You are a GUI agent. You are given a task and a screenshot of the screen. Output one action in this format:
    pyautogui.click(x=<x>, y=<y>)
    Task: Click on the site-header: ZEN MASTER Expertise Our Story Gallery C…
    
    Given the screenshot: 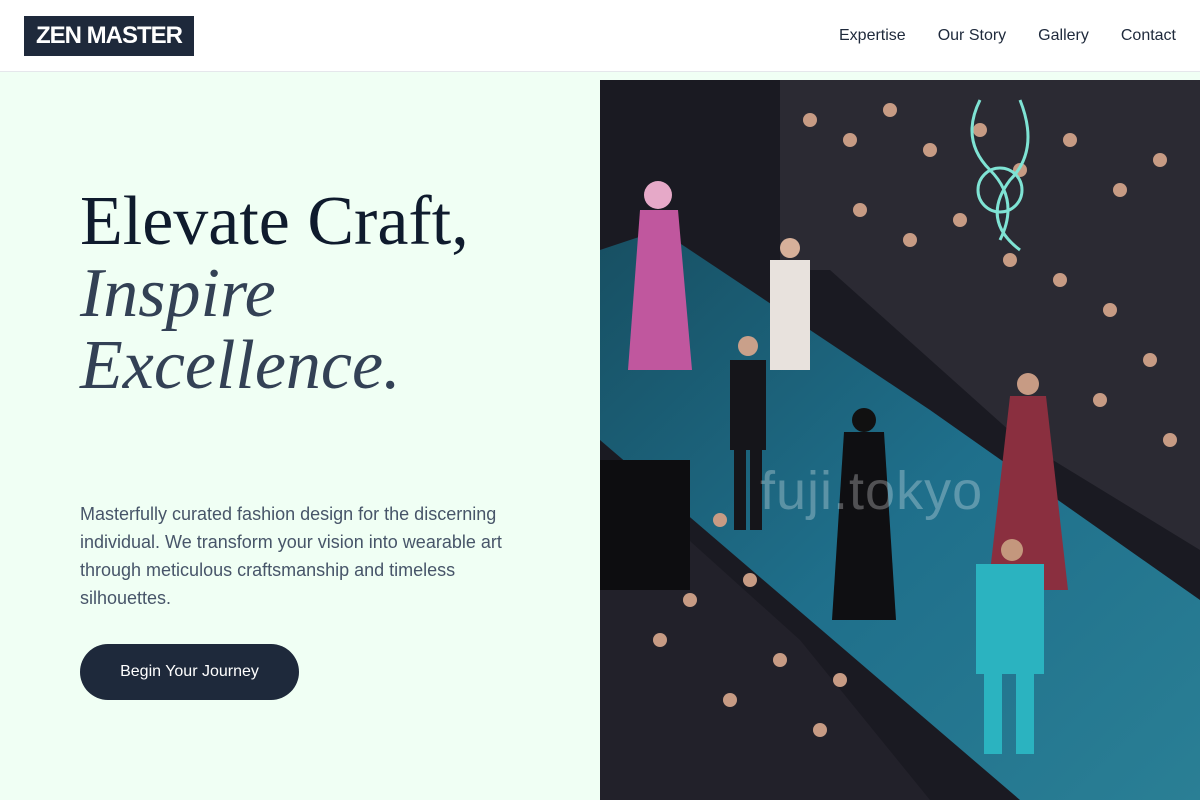 What is the action you would take?
    pyautogui.click(x=600, y=36)
    